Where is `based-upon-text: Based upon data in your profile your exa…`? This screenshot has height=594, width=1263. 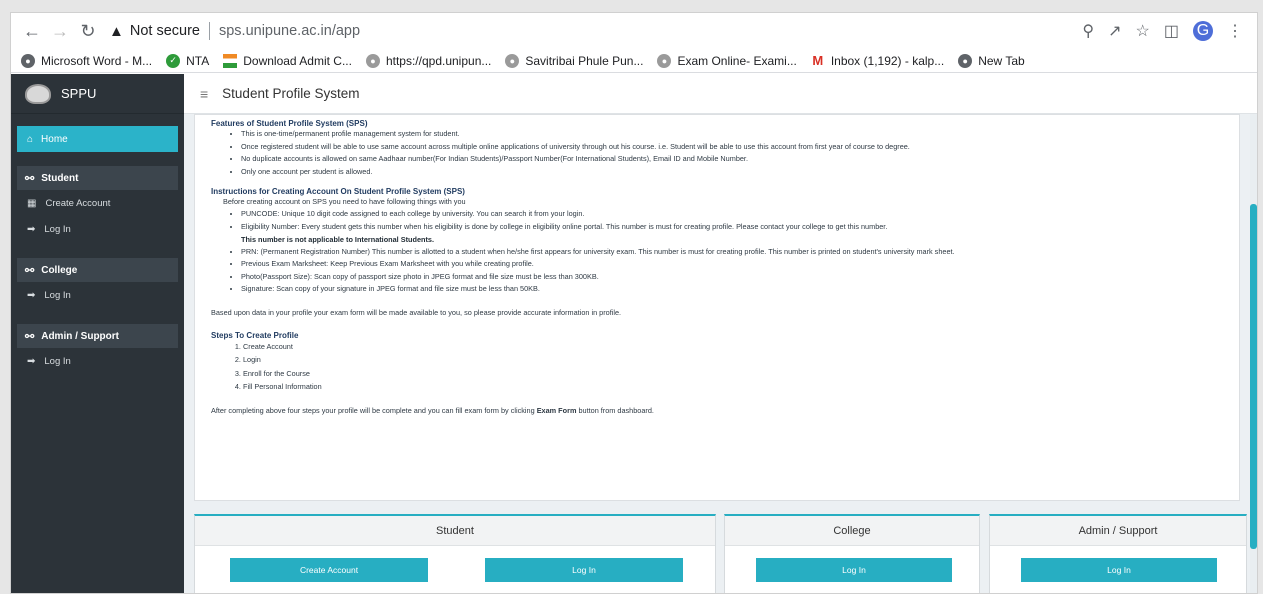
based-upon-text: Based upon data in your profile your exa… is located at coordinates (416, 312).